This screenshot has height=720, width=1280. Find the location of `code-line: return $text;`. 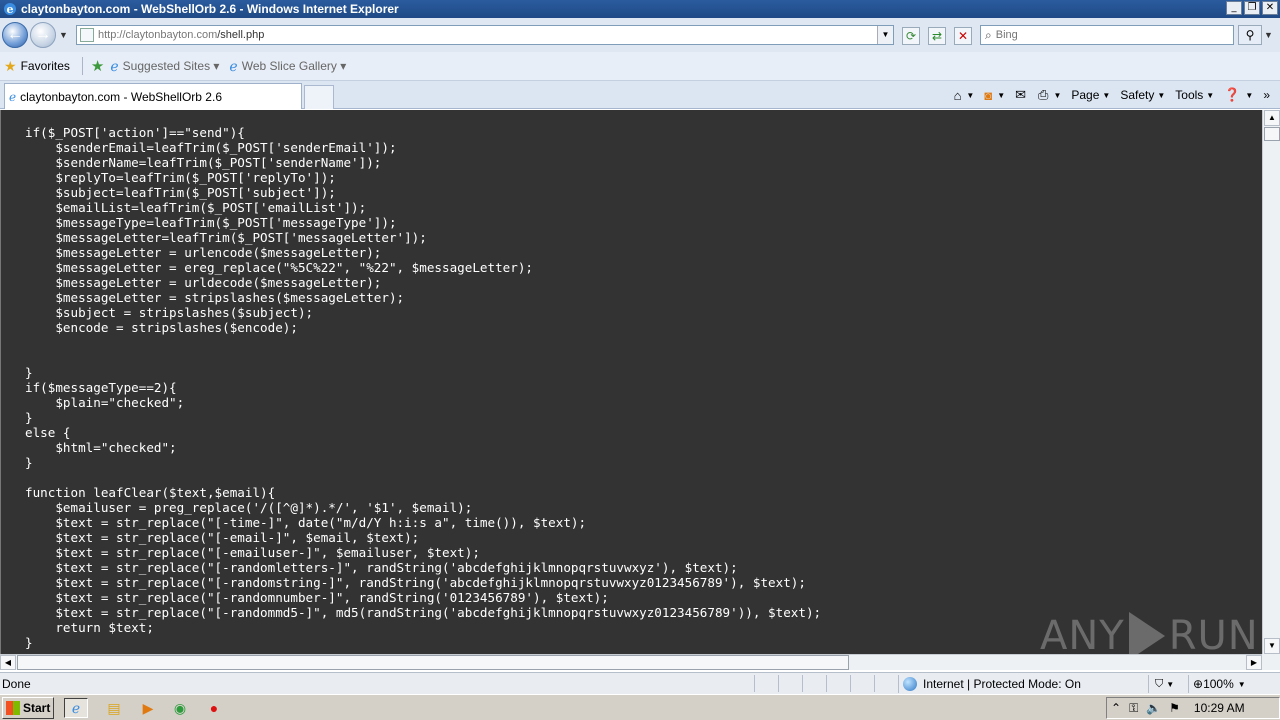

code-line: return $text; is located at coordinates (89, 627).